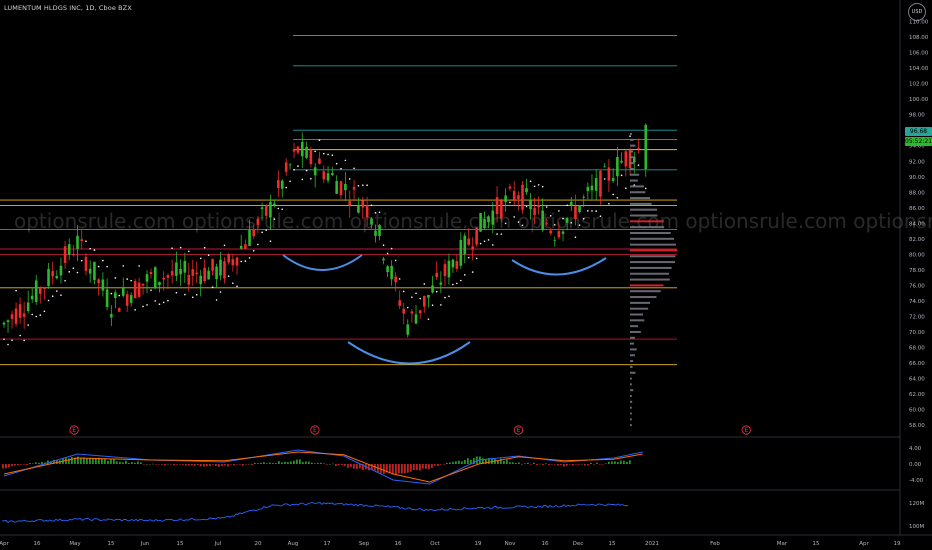 Image resolution: width=932 pixels, height=550 pixels. Describe the element at coordinates (917, 271) in the screenshot. I see `y-tick-label: 78.00` at that location.